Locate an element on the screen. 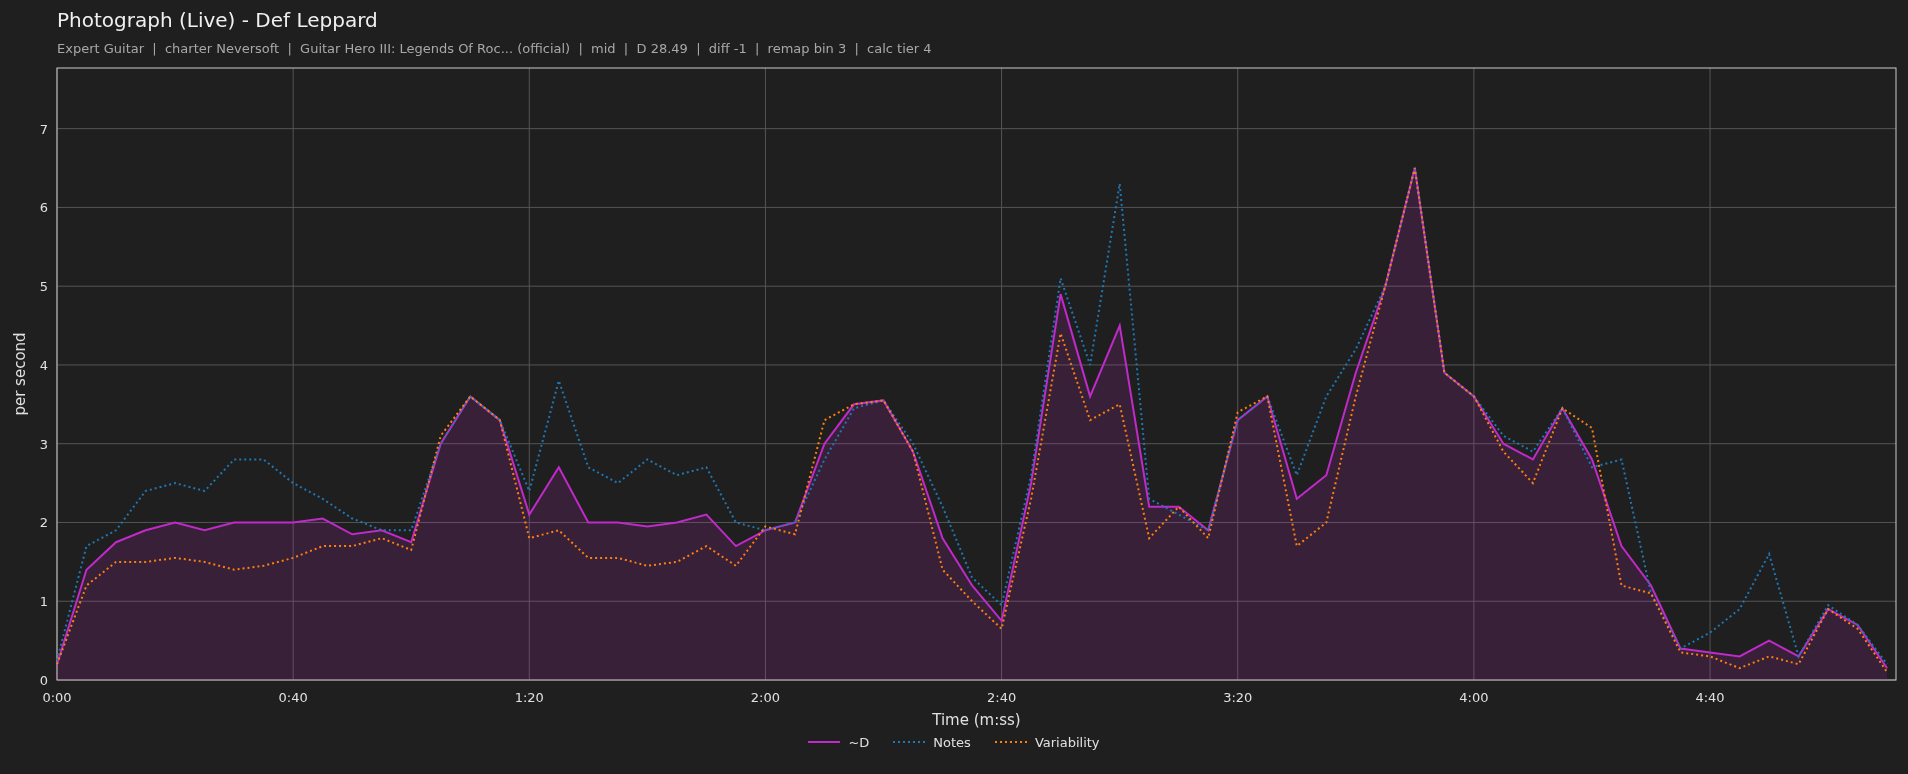  x-tick-label: 1:20 is located at coordinates (529, 697).